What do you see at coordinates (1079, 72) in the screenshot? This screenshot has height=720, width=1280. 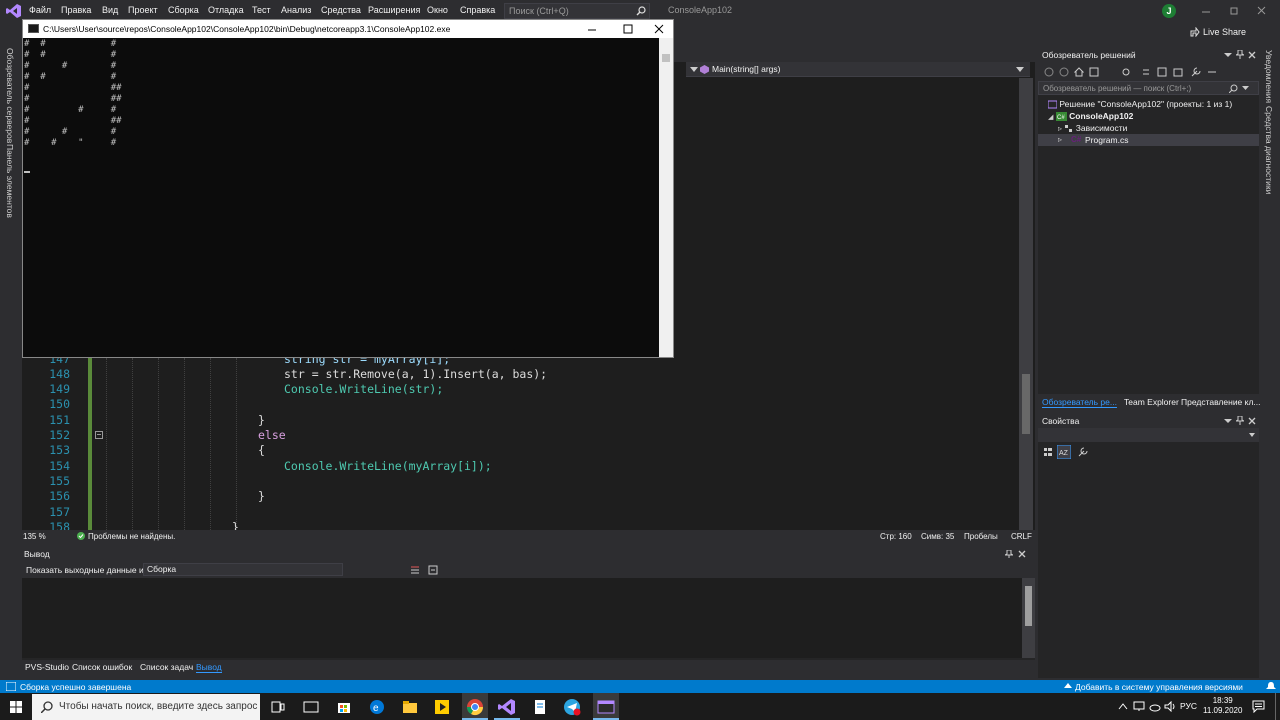 I see `home-icon` at bounding box center [1079, 72].